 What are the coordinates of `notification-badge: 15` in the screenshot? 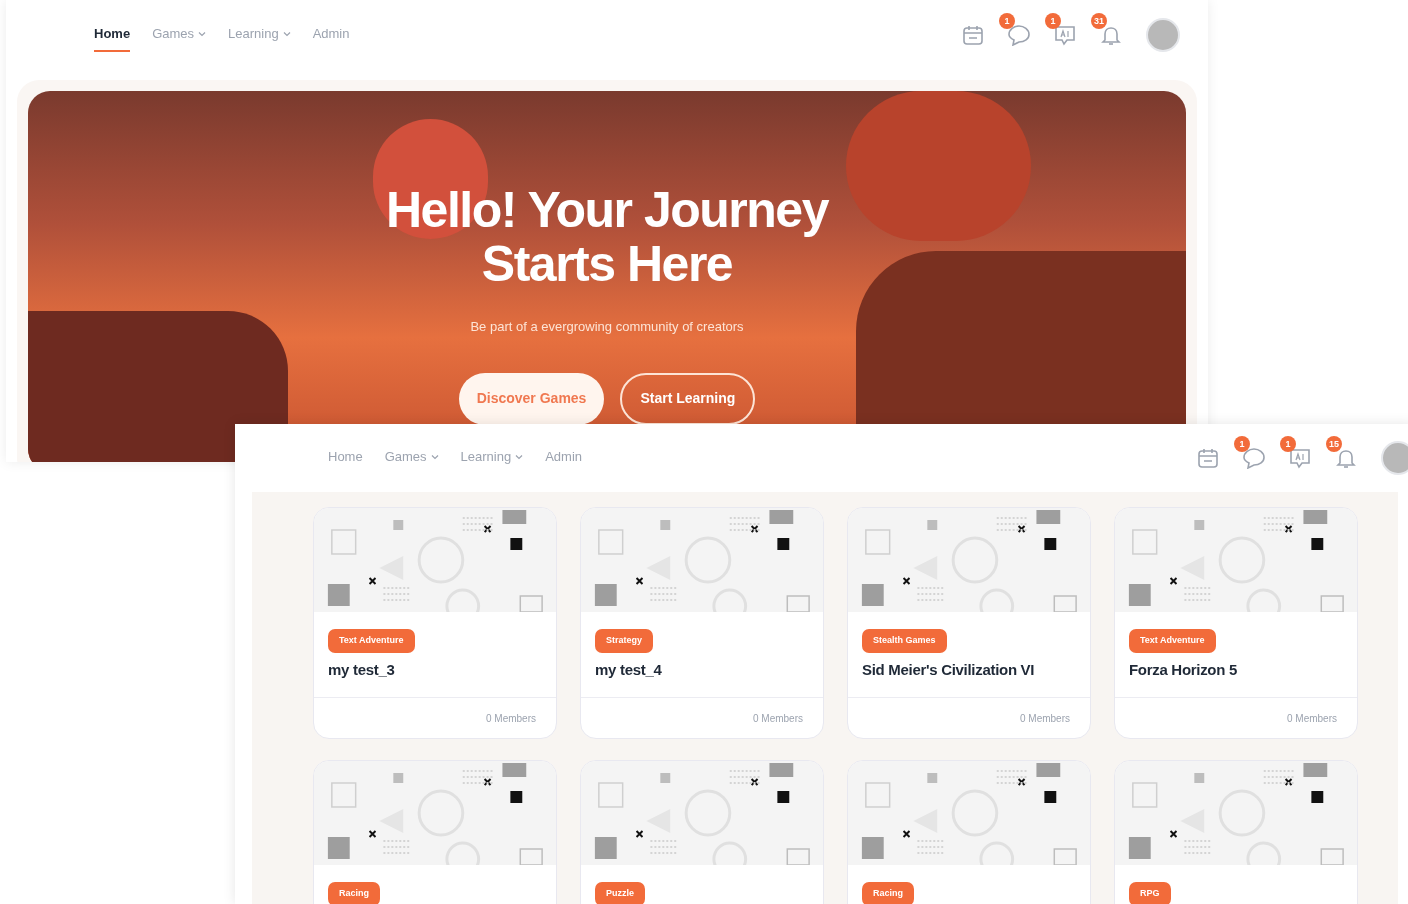 It's located at (1334, 444).